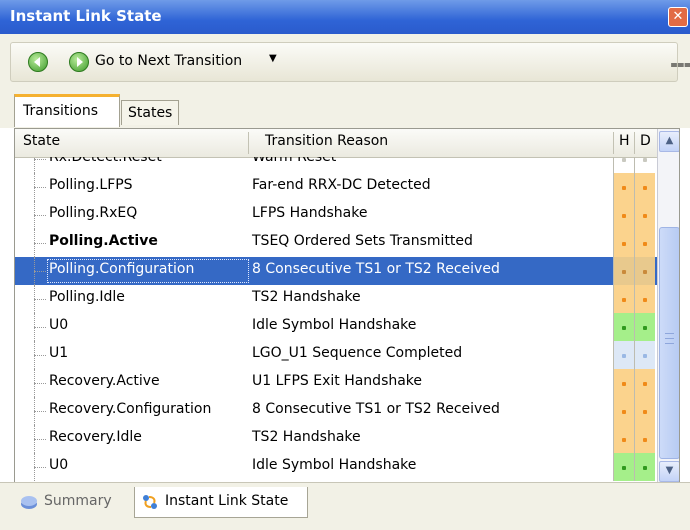  What do you see at coordinates (150, 112) in the screenshot?
I see `tab-states: States` at bounding box center [150, 112].